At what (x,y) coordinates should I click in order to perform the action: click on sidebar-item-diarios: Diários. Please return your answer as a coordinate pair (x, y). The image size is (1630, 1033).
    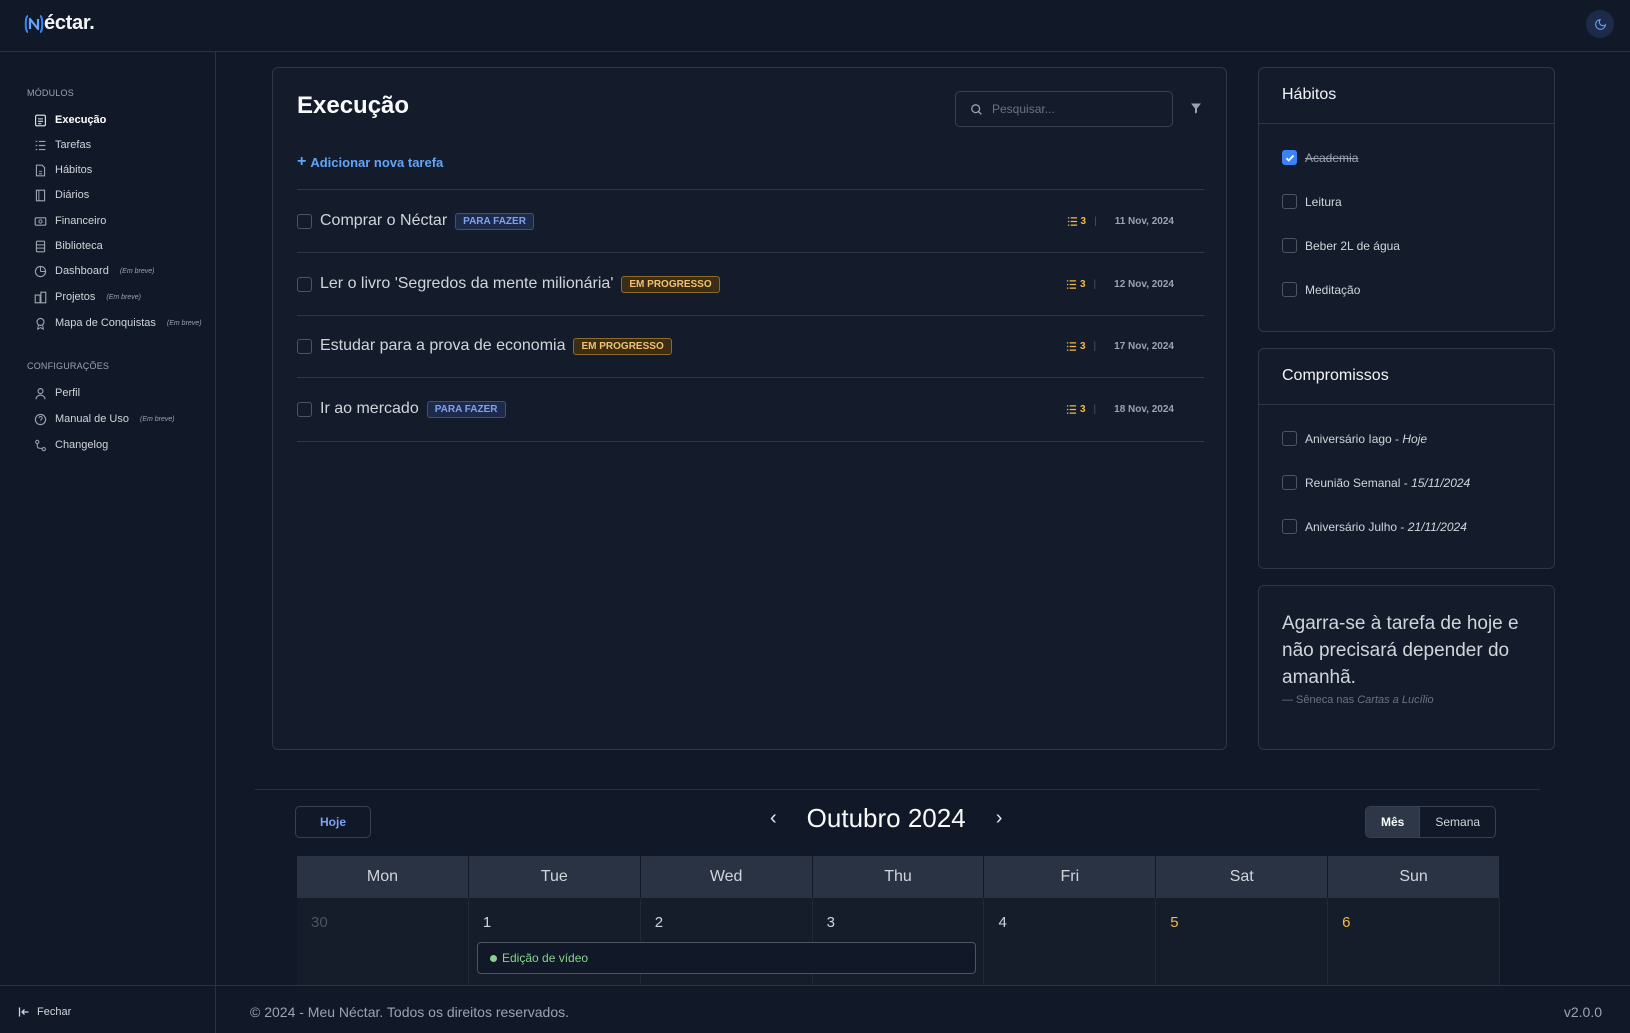
    Looking at the image, I should click on (61, 195).